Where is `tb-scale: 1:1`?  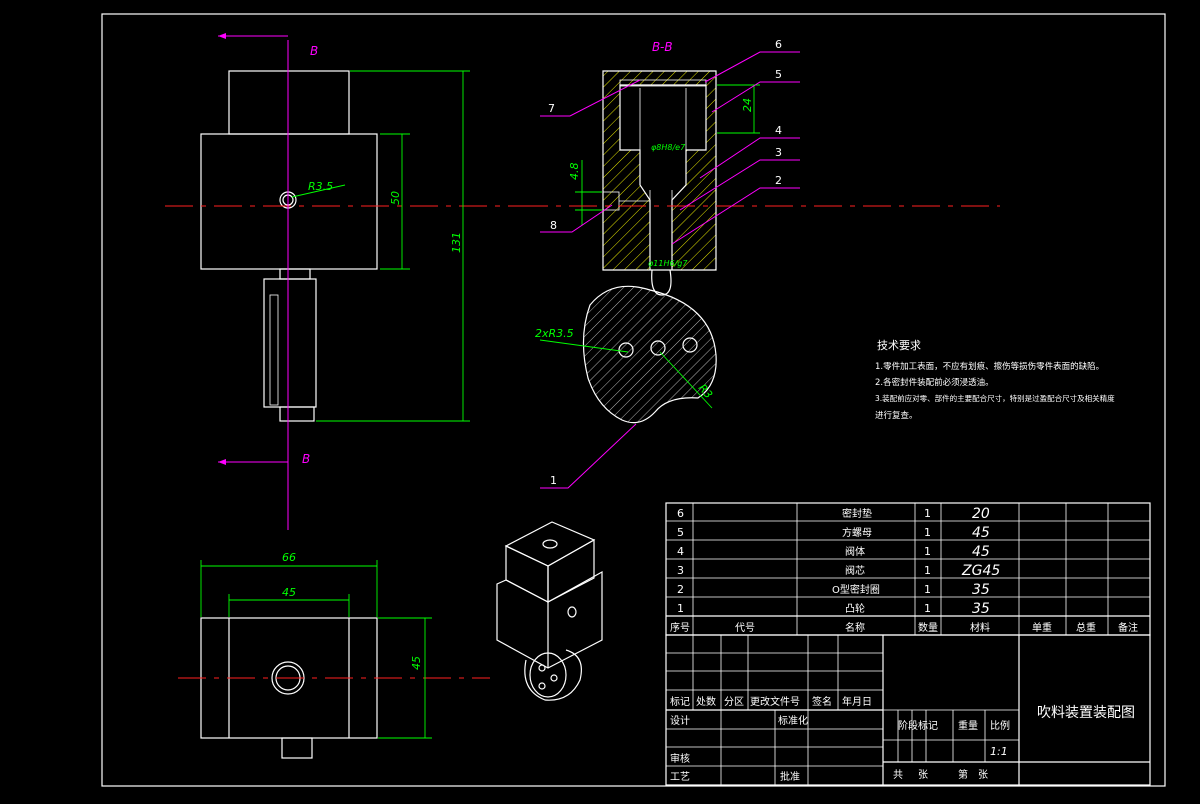
tb-scale: 1:1 is located at coordinates (999, 751).